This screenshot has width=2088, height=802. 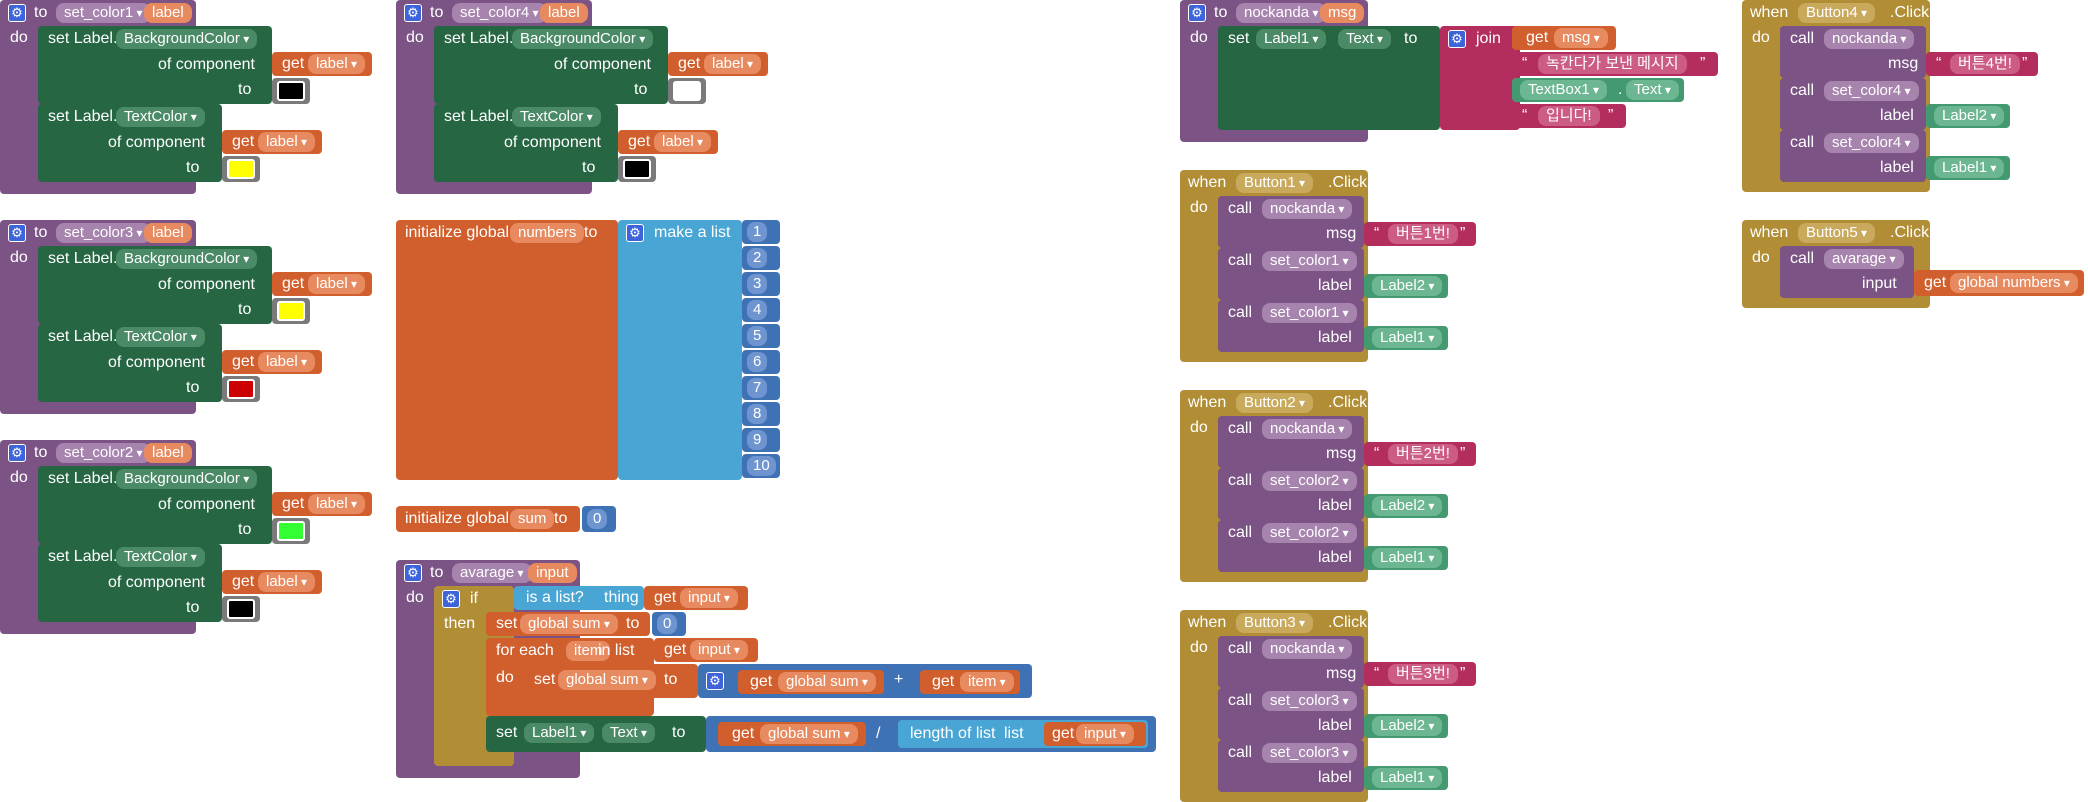 I want to click on text-value: 버튼4번!, so click(x=1985, y=64).